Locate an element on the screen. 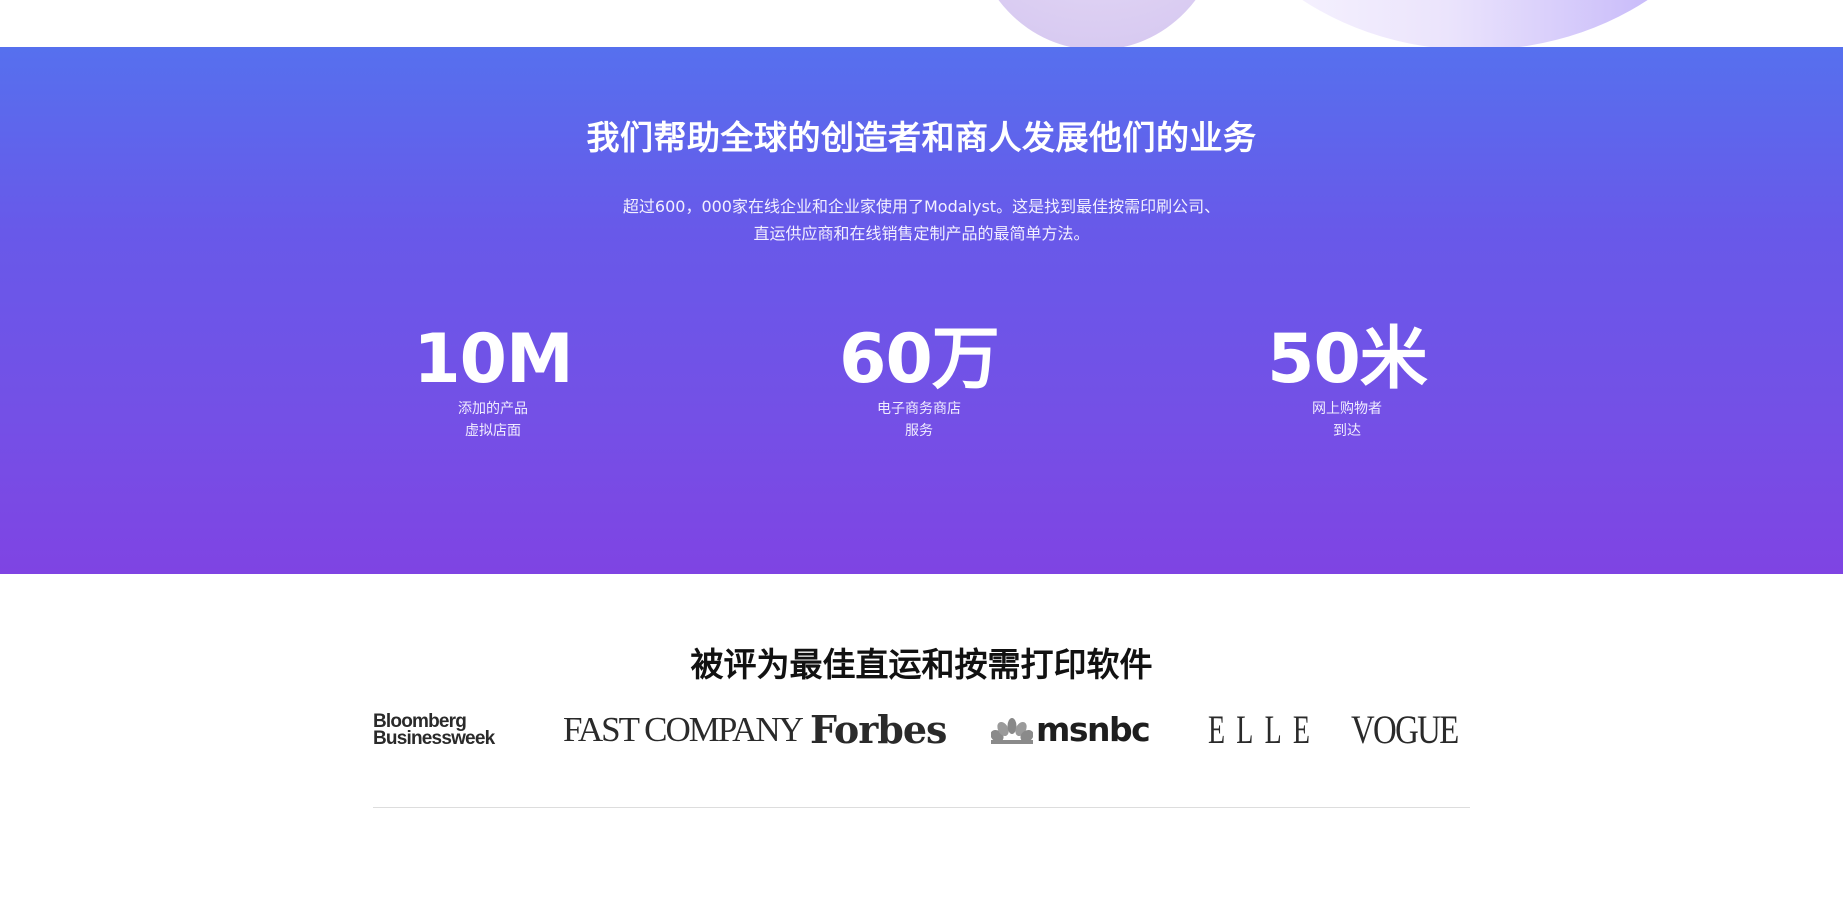  stat-products: 10M 添加的产品 虚拟店面 is located at coordinates (493, 382).